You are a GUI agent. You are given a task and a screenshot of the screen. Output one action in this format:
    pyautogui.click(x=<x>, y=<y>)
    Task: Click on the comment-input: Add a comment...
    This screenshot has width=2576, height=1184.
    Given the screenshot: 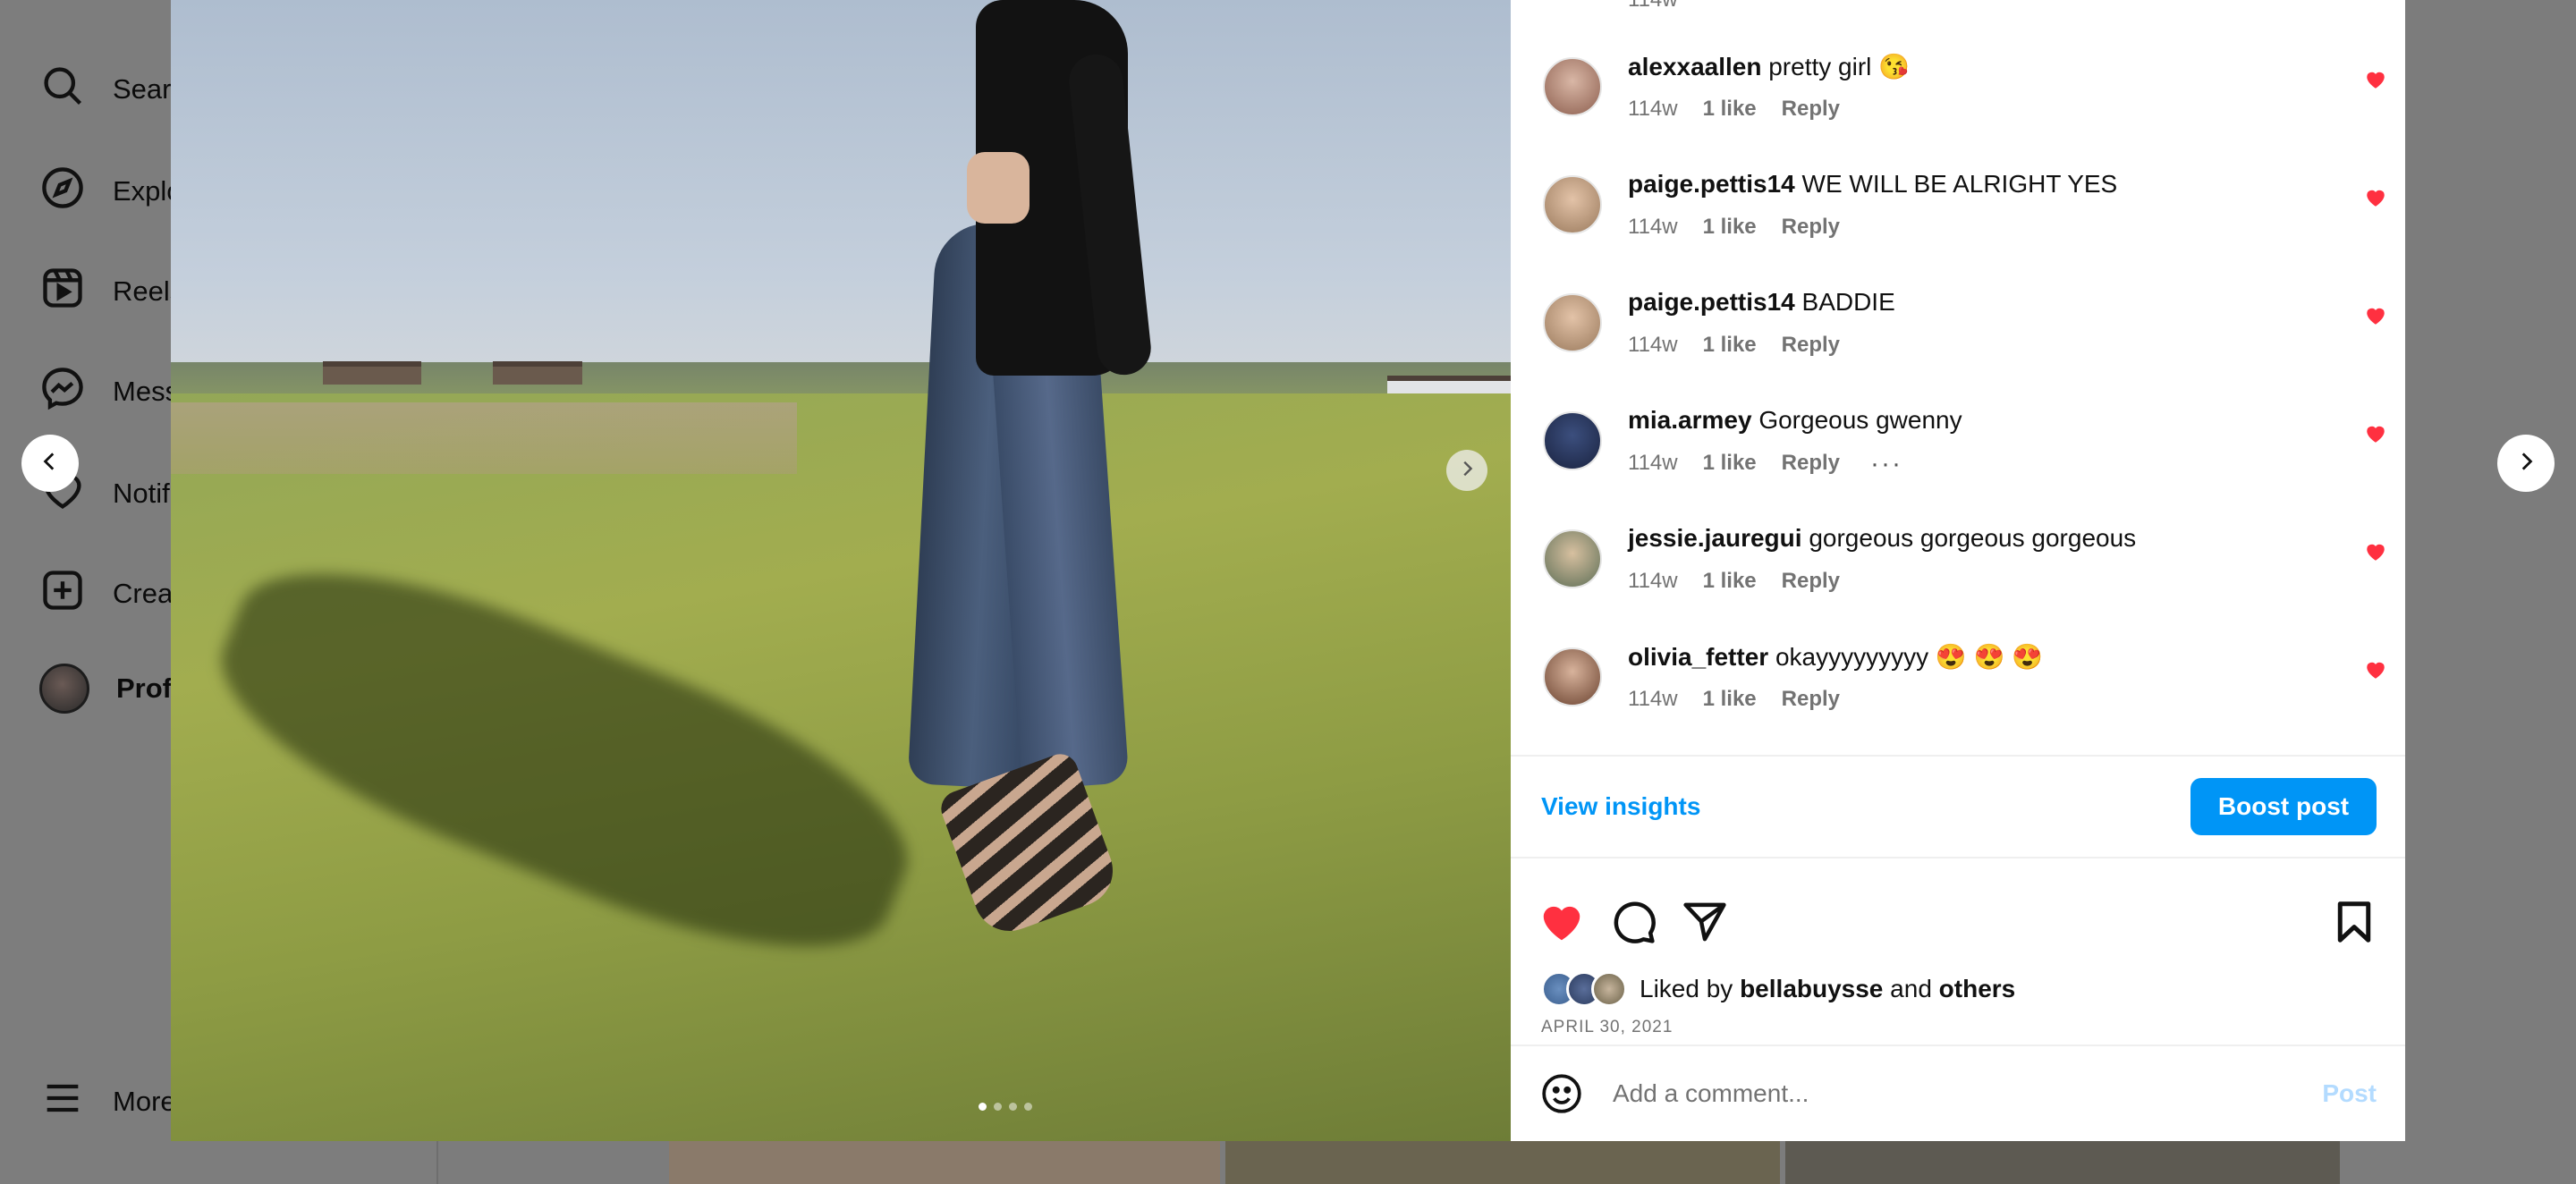 What is the action you would take?
    pyautogui.click(x=1953, y=1093)
    